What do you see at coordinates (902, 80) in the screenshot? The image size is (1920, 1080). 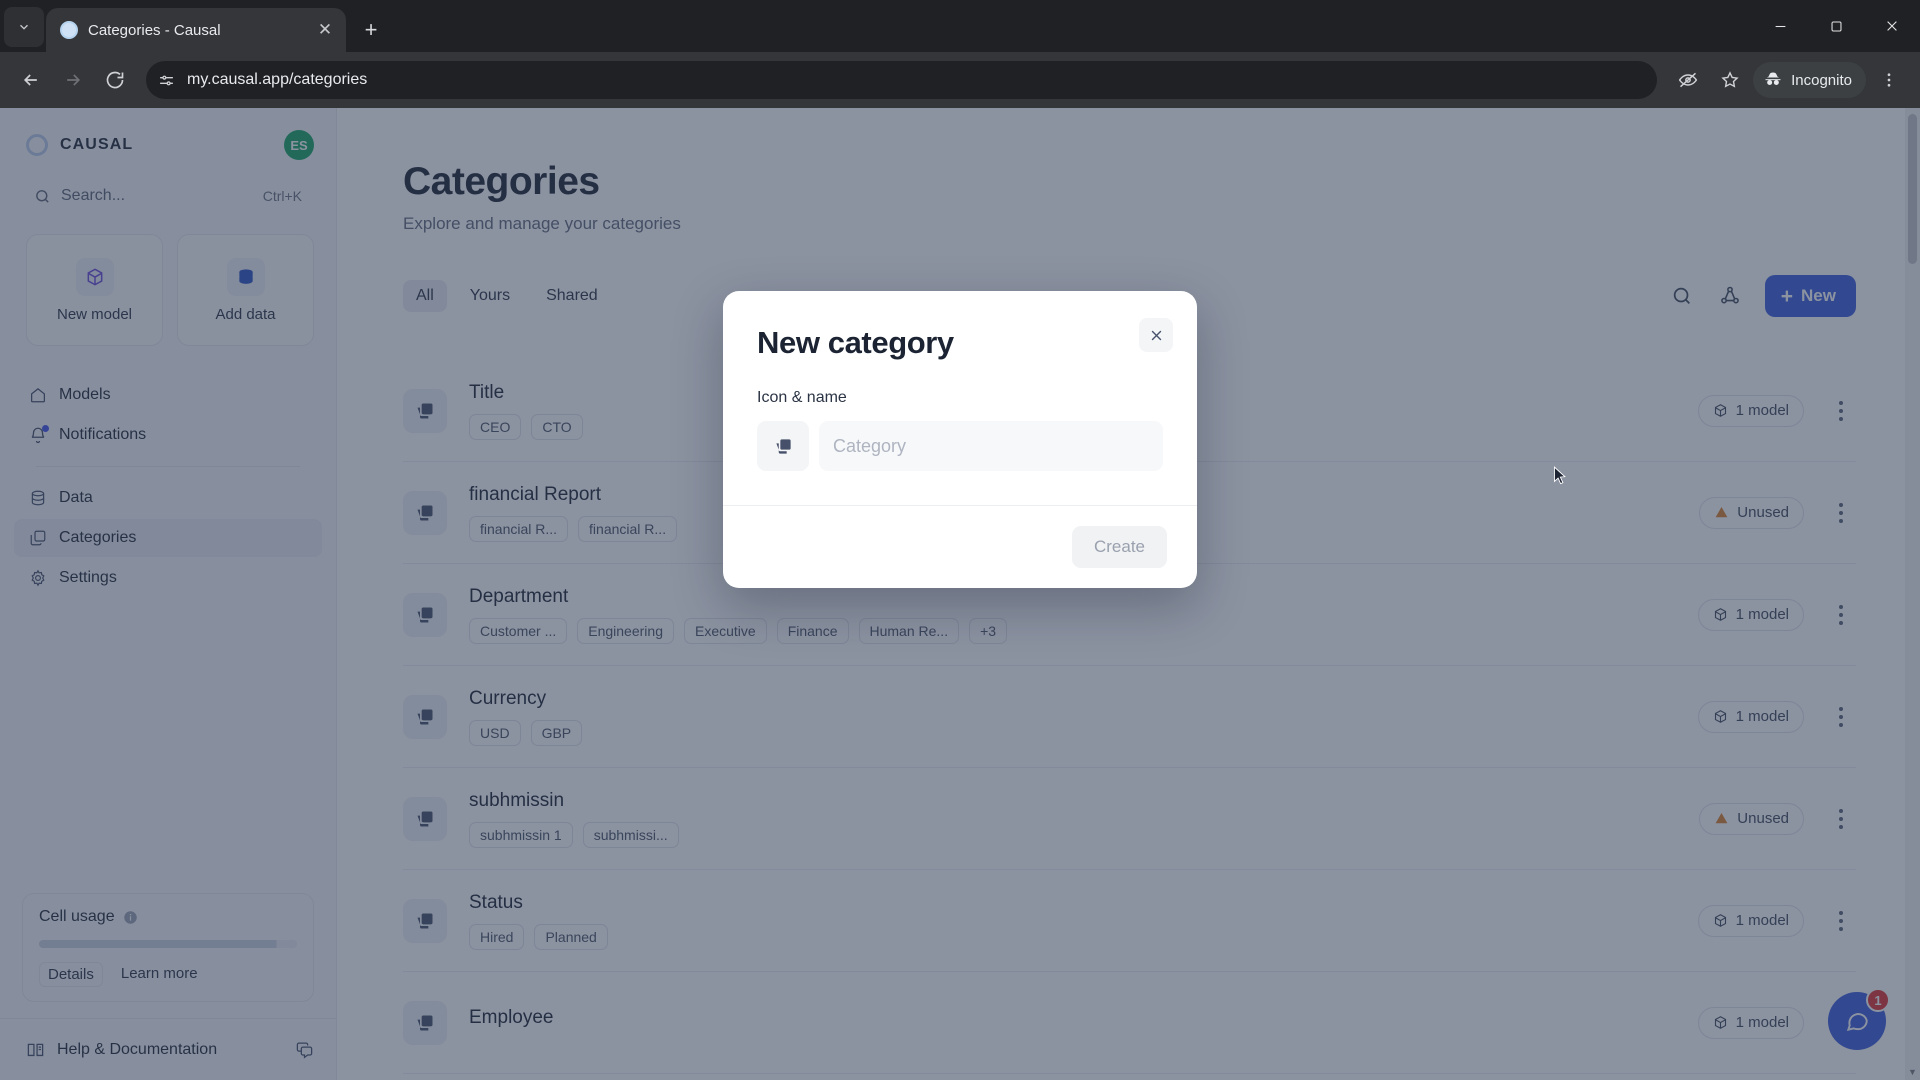 I see `address-bar: my.causal.app/categories` at bounding box center [902, 80].